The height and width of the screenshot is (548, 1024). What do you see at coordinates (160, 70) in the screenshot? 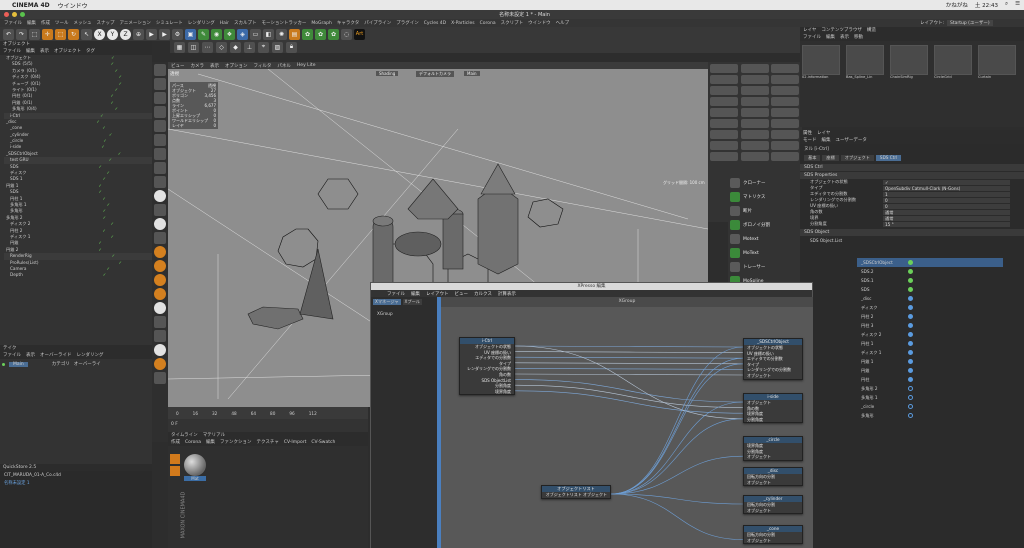
I see `view-icon` at bounding box center [160, 70].